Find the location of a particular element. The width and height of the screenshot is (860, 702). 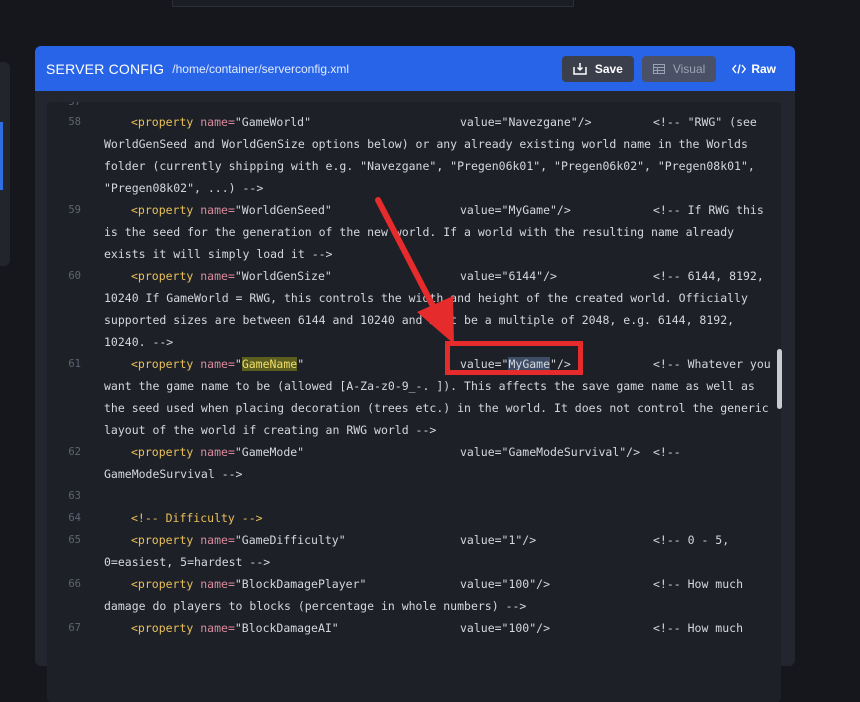

annotation-arrow-icon is located at coordinates (414, 270).